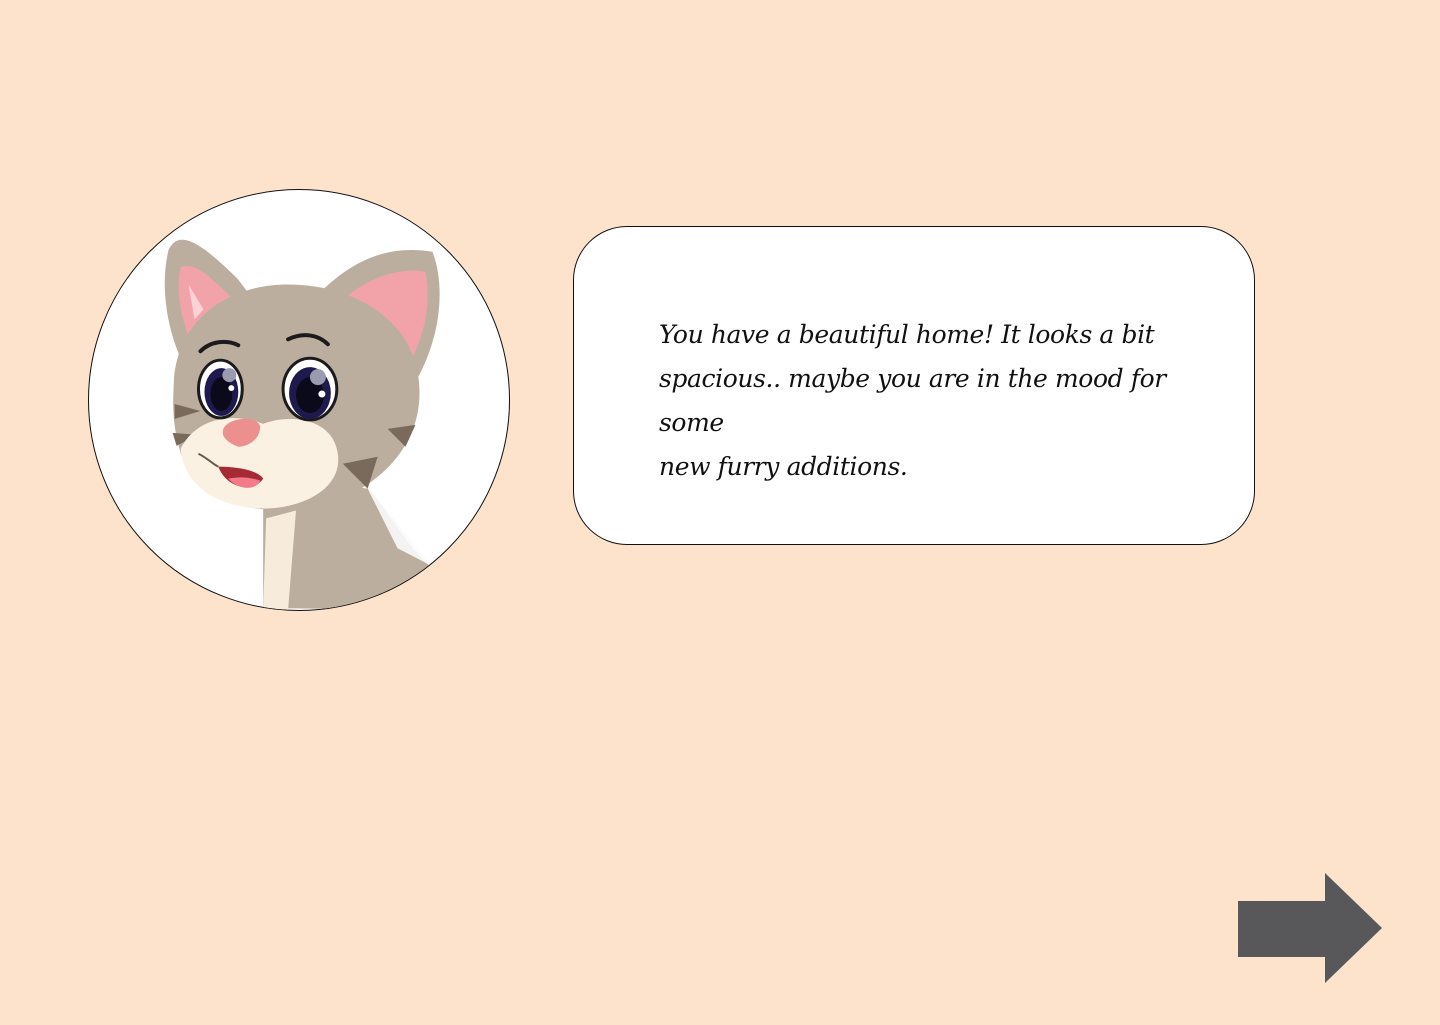  I want to click on character-portrait, so click(299, 400).